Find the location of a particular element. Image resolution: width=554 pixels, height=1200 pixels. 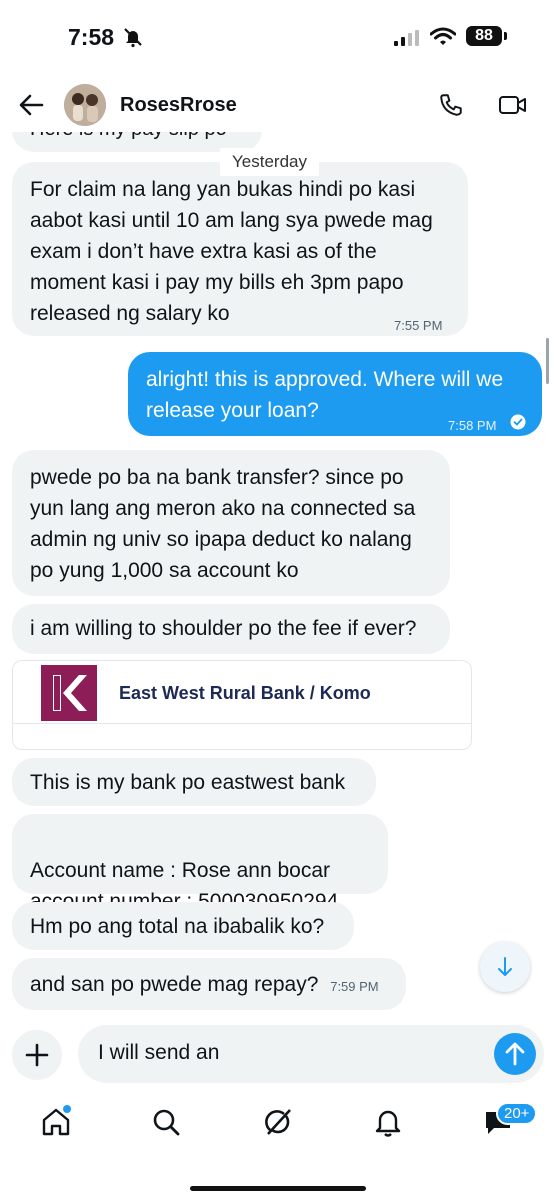

contact-name: RosesRrose is located at coordinates (178, 105).